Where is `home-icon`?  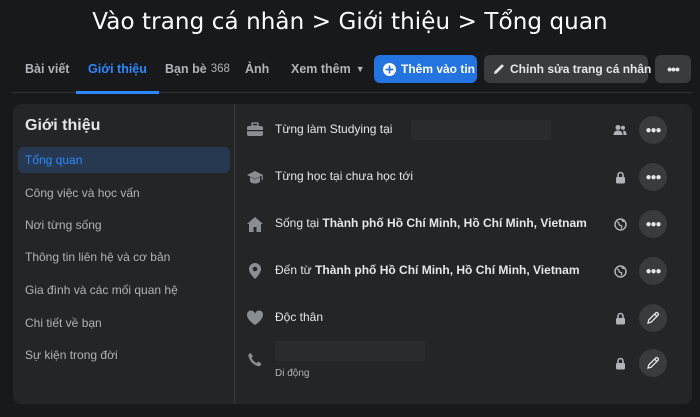
home-icon is located at coordinates (255, 224).